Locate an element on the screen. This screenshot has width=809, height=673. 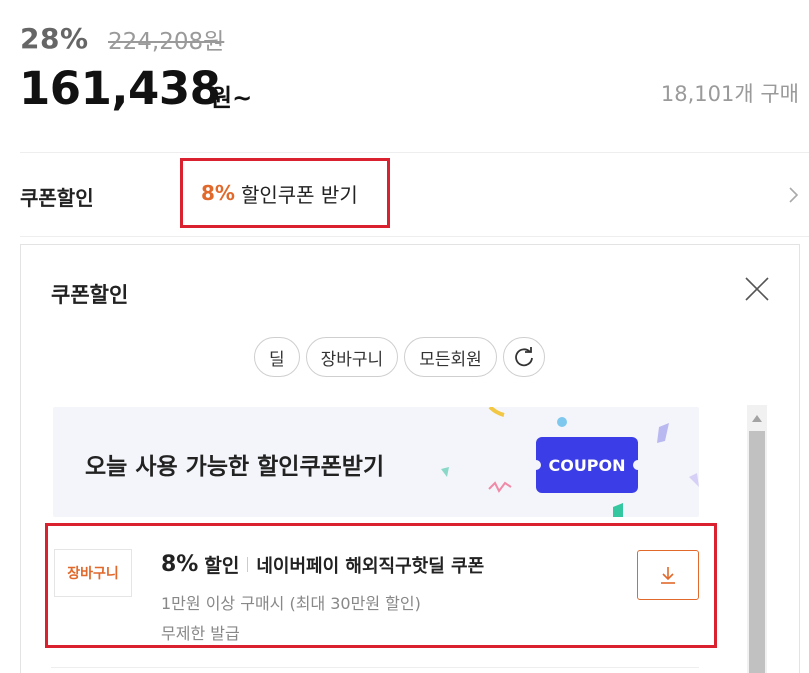
coupon-title: 8% 할인 네이버페이 해외직구핫딜 쿠폰 is located at coordinates (322, 564).